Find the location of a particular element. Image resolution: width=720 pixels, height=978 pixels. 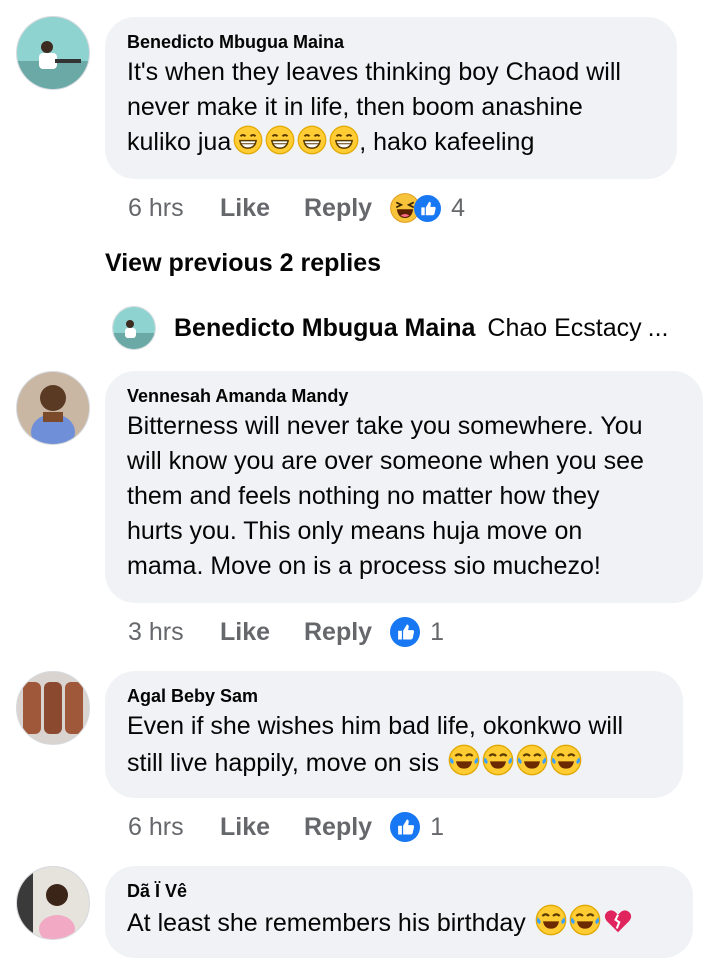

comment-author: Dã Ï Vê is located at coordinates (399, 891).